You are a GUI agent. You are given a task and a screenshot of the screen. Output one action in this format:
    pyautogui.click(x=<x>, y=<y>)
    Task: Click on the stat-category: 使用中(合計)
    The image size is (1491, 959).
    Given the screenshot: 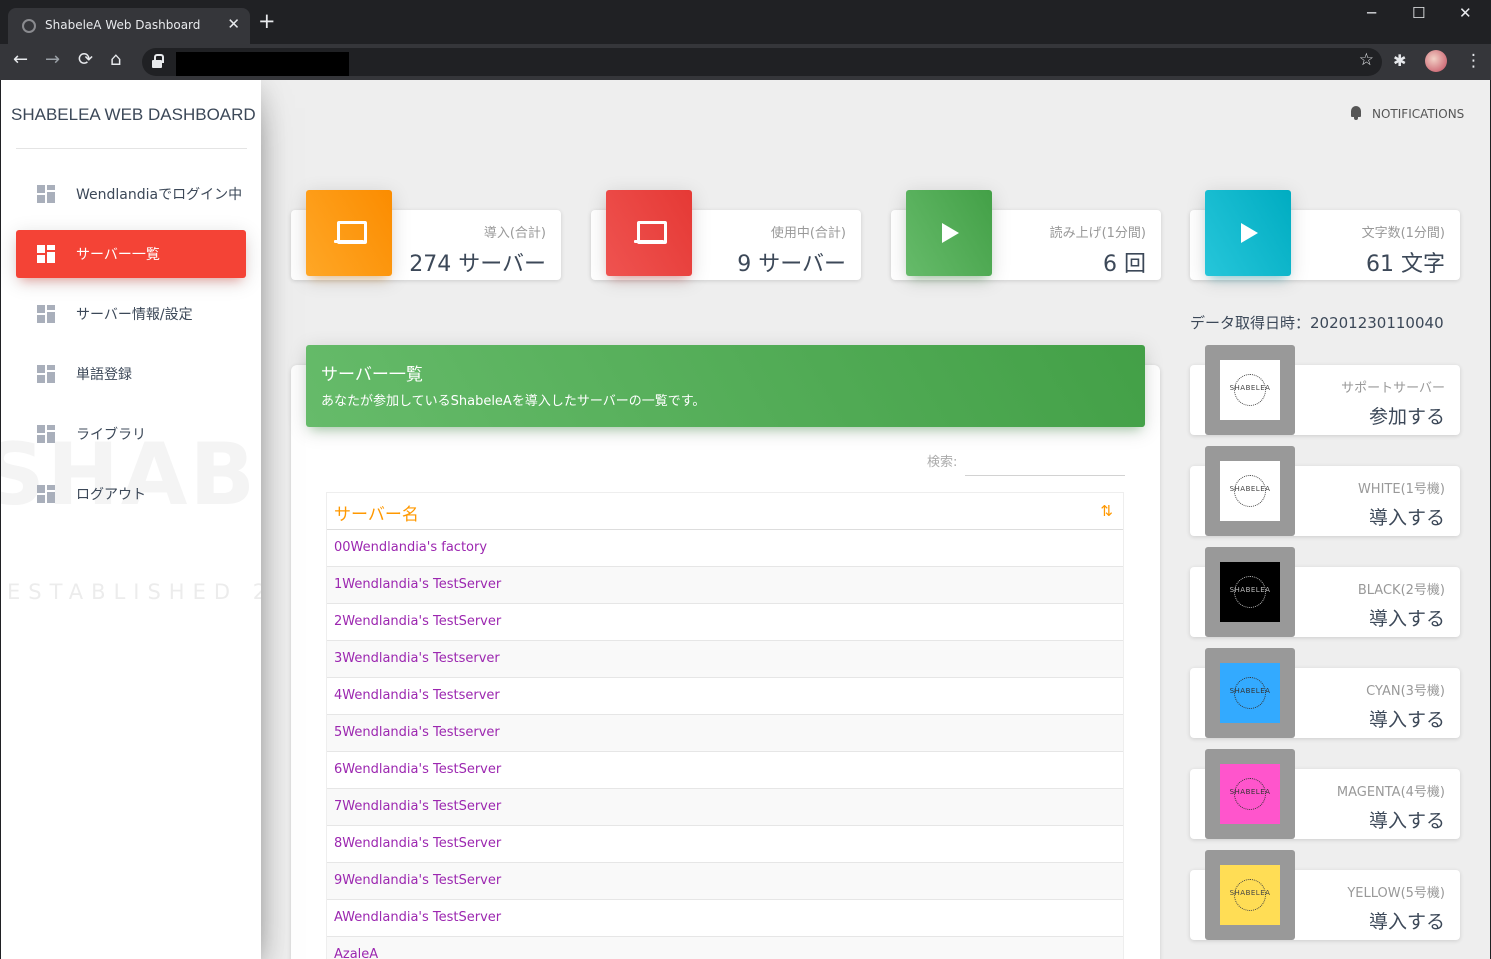 What is the action you would take?
    pyautogui.click(x=808, y=233)
    